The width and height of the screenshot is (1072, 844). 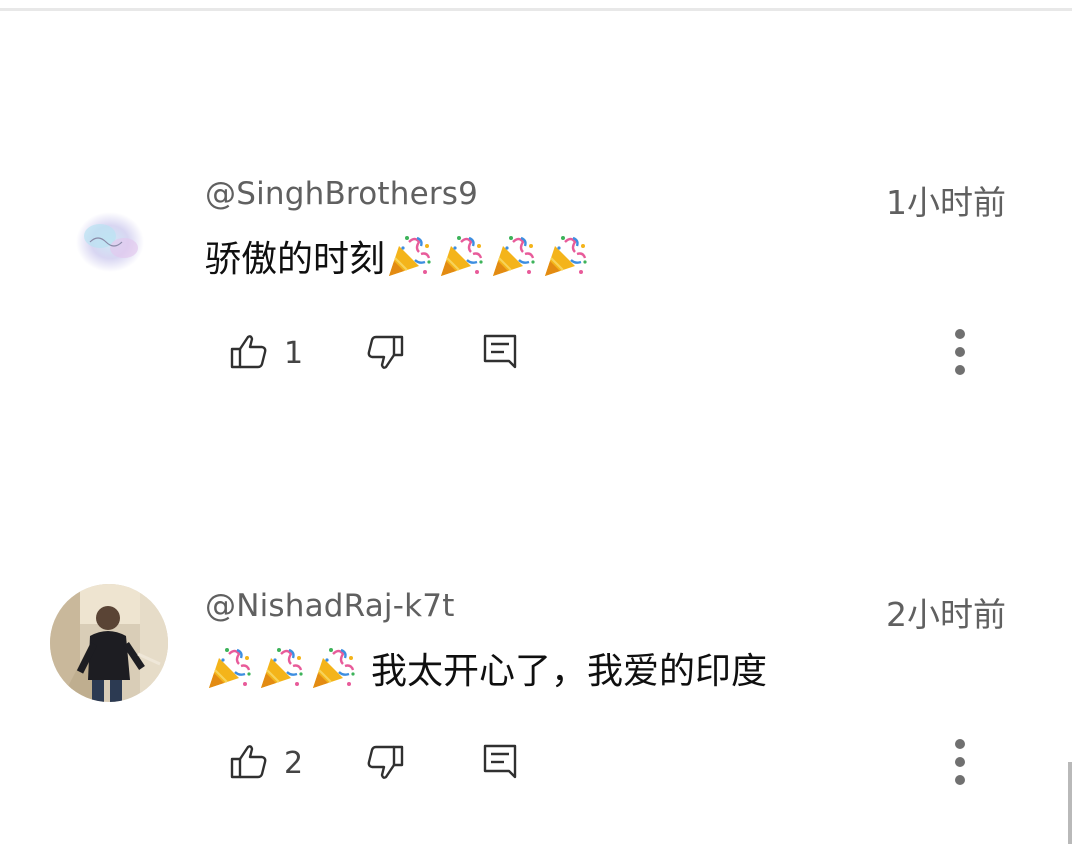 I want to click on comment-author: @NishadRaj-k7t, so click(x=330, y=606).